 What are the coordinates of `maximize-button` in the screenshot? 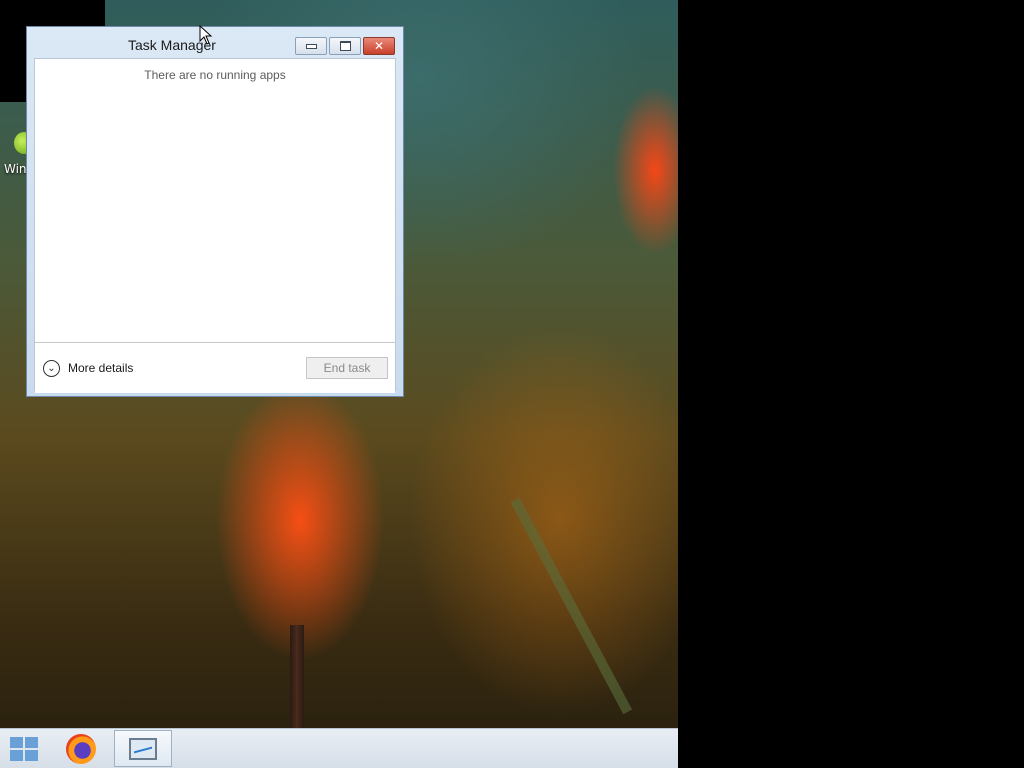 It's located at (345, 46).